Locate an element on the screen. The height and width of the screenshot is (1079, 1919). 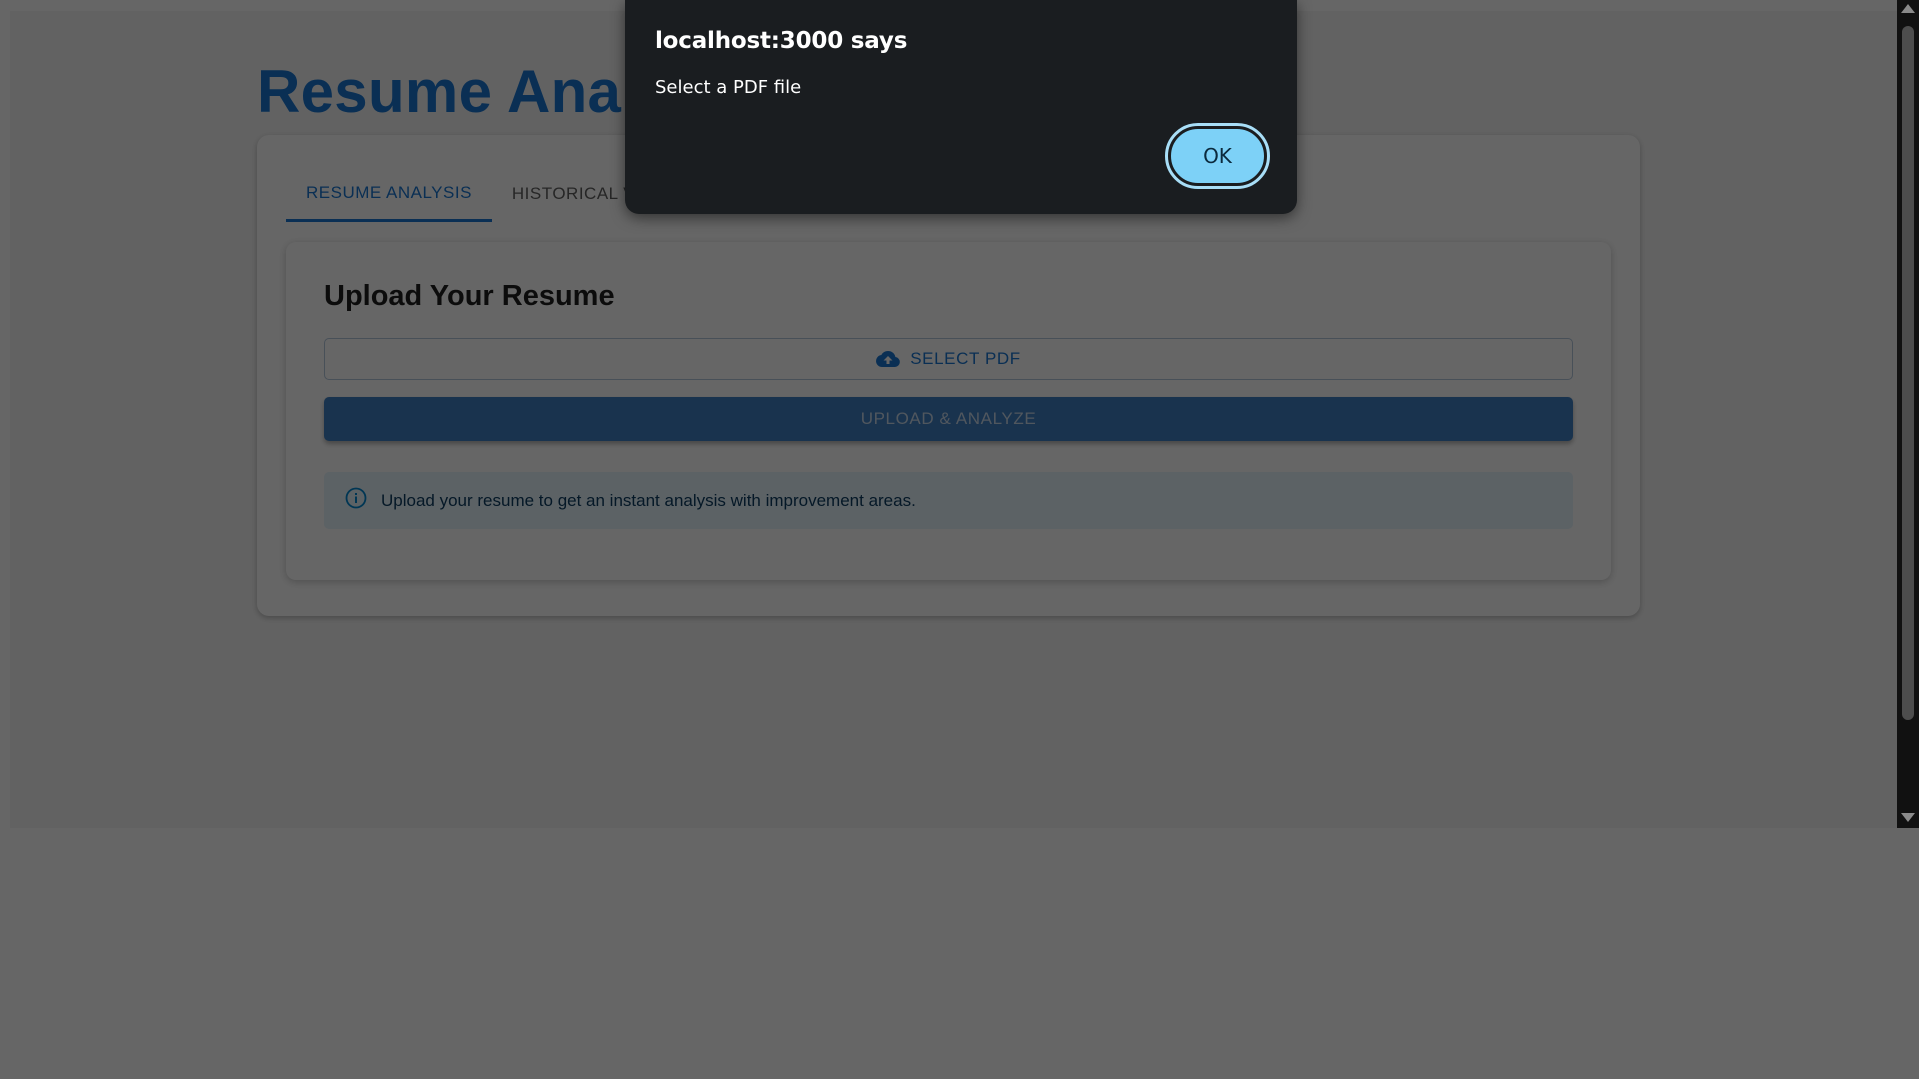
select-pdf-button: SELECT PDF is located at coordinates (948, 359).